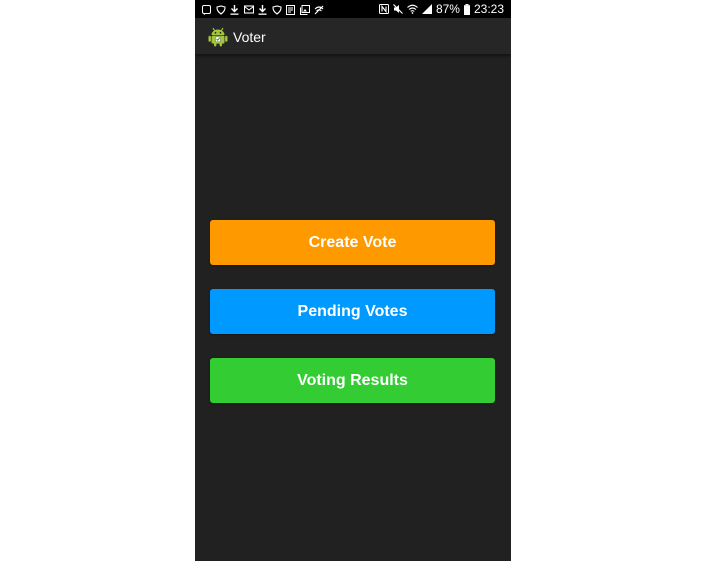  What do you see at coordinates (218, 36) in the screenshot?
I see `android-icon` at bounding box center [218, 36].